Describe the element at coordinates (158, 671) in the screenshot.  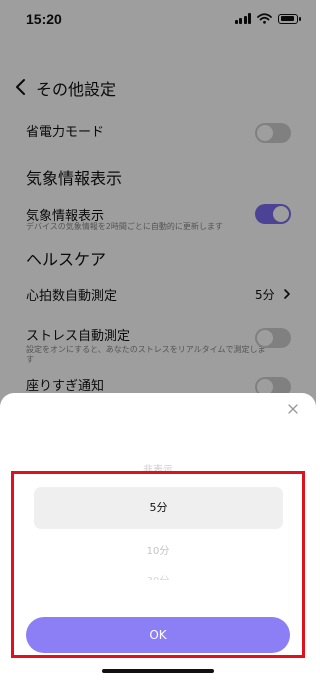
I see `home-indicator` at that location.